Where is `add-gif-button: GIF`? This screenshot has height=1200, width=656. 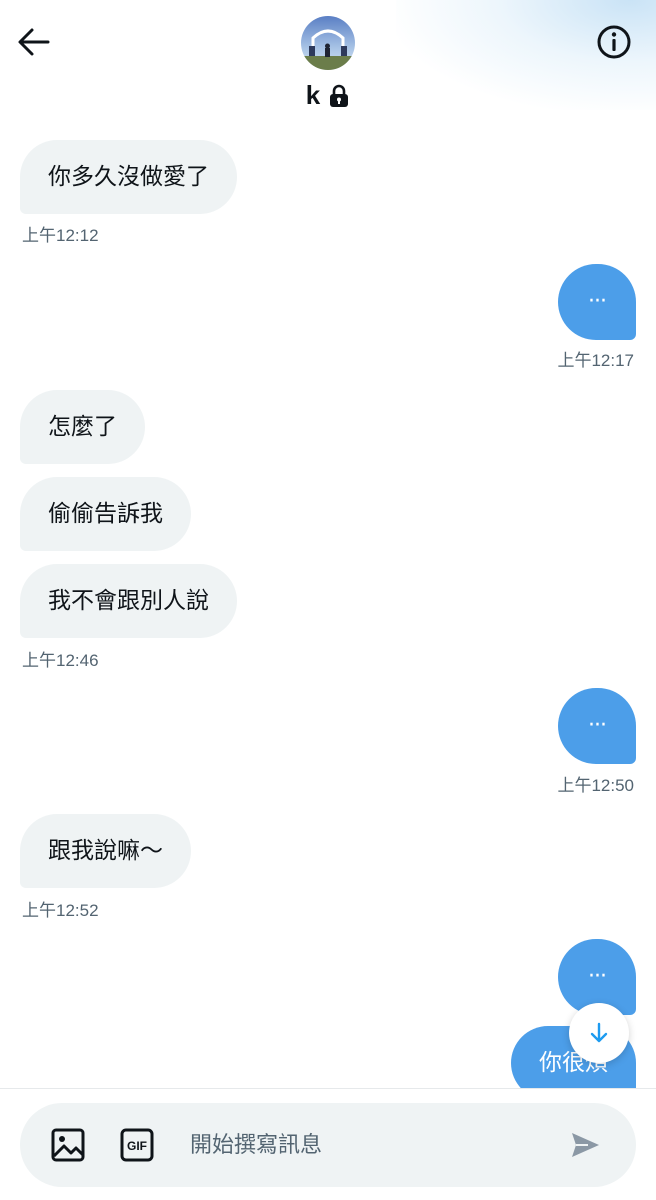
add-gif-button: GIF is located at coordinates (137, 1145).